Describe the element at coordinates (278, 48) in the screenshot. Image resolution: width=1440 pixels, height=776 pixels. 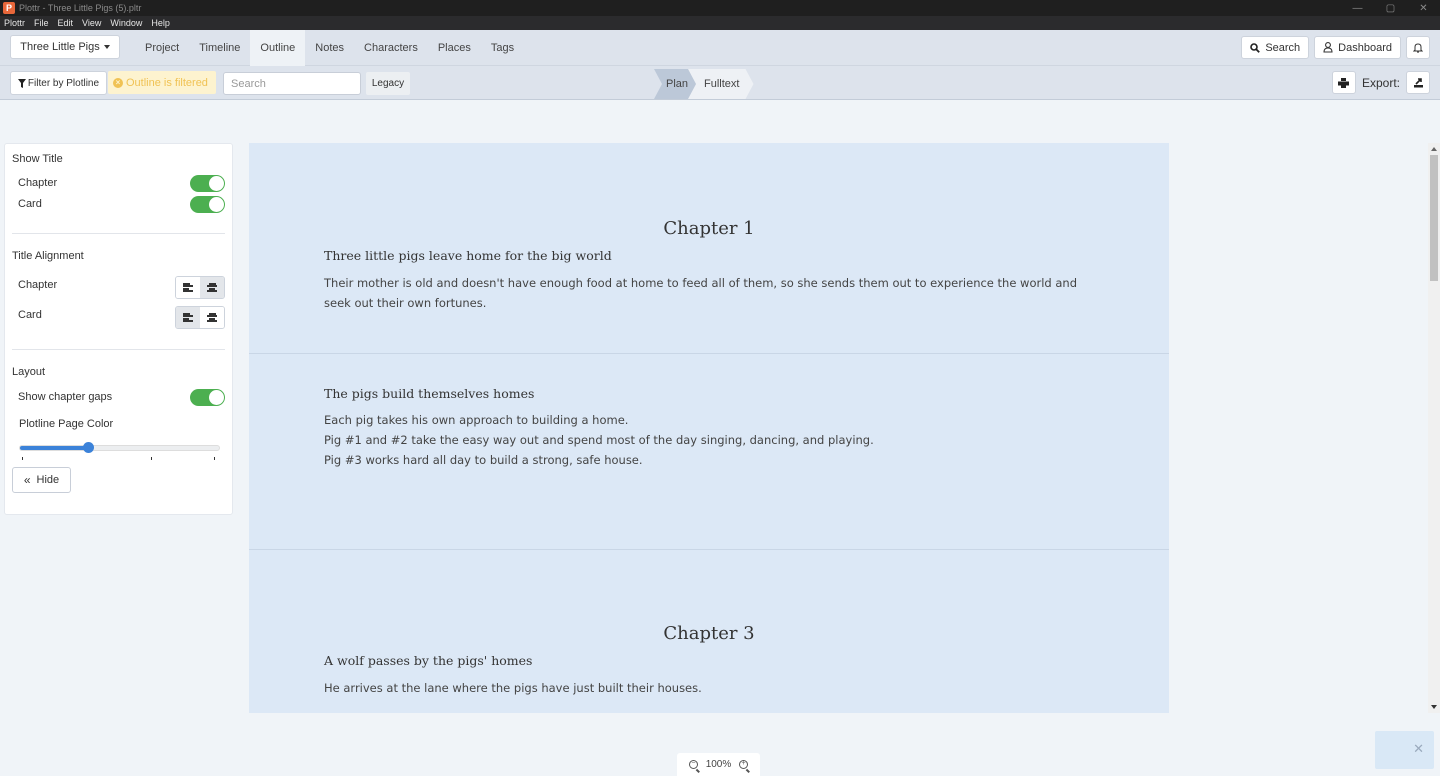
I see `tab-outline: Outline` at that location.